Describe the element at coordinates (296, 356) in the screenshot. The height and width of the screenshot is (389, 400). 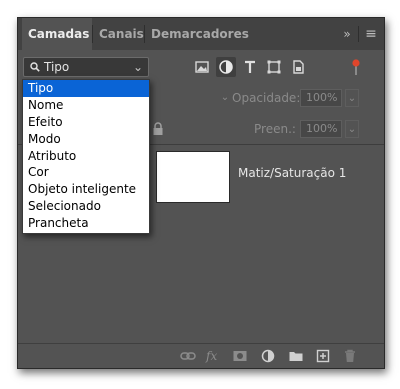
I see `folder-icon` at that location.